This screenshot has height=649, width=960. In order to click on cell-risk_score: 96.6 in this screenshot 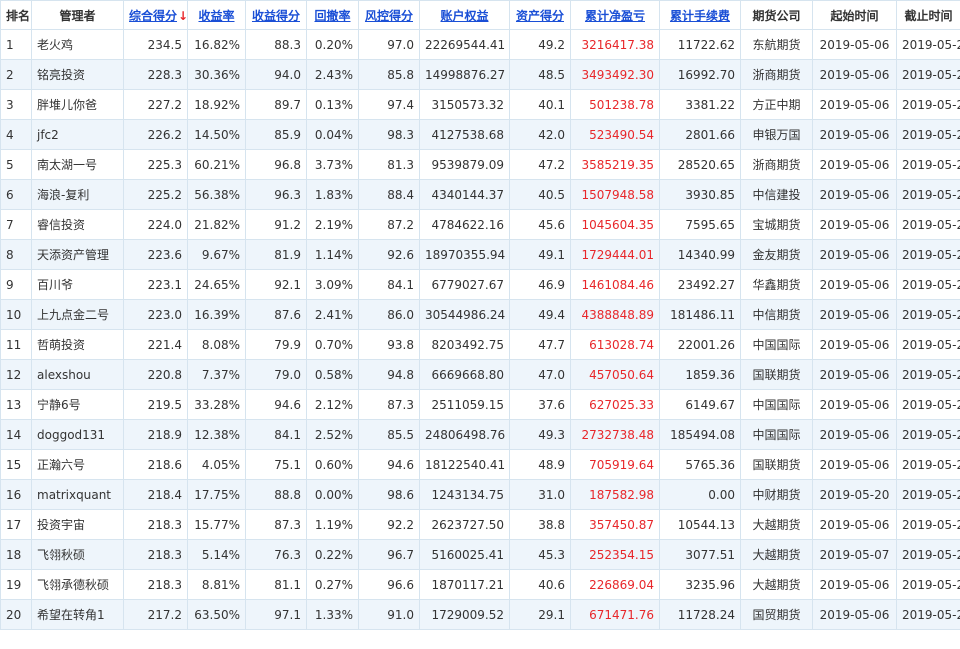, I will do `click(389, 584)`.